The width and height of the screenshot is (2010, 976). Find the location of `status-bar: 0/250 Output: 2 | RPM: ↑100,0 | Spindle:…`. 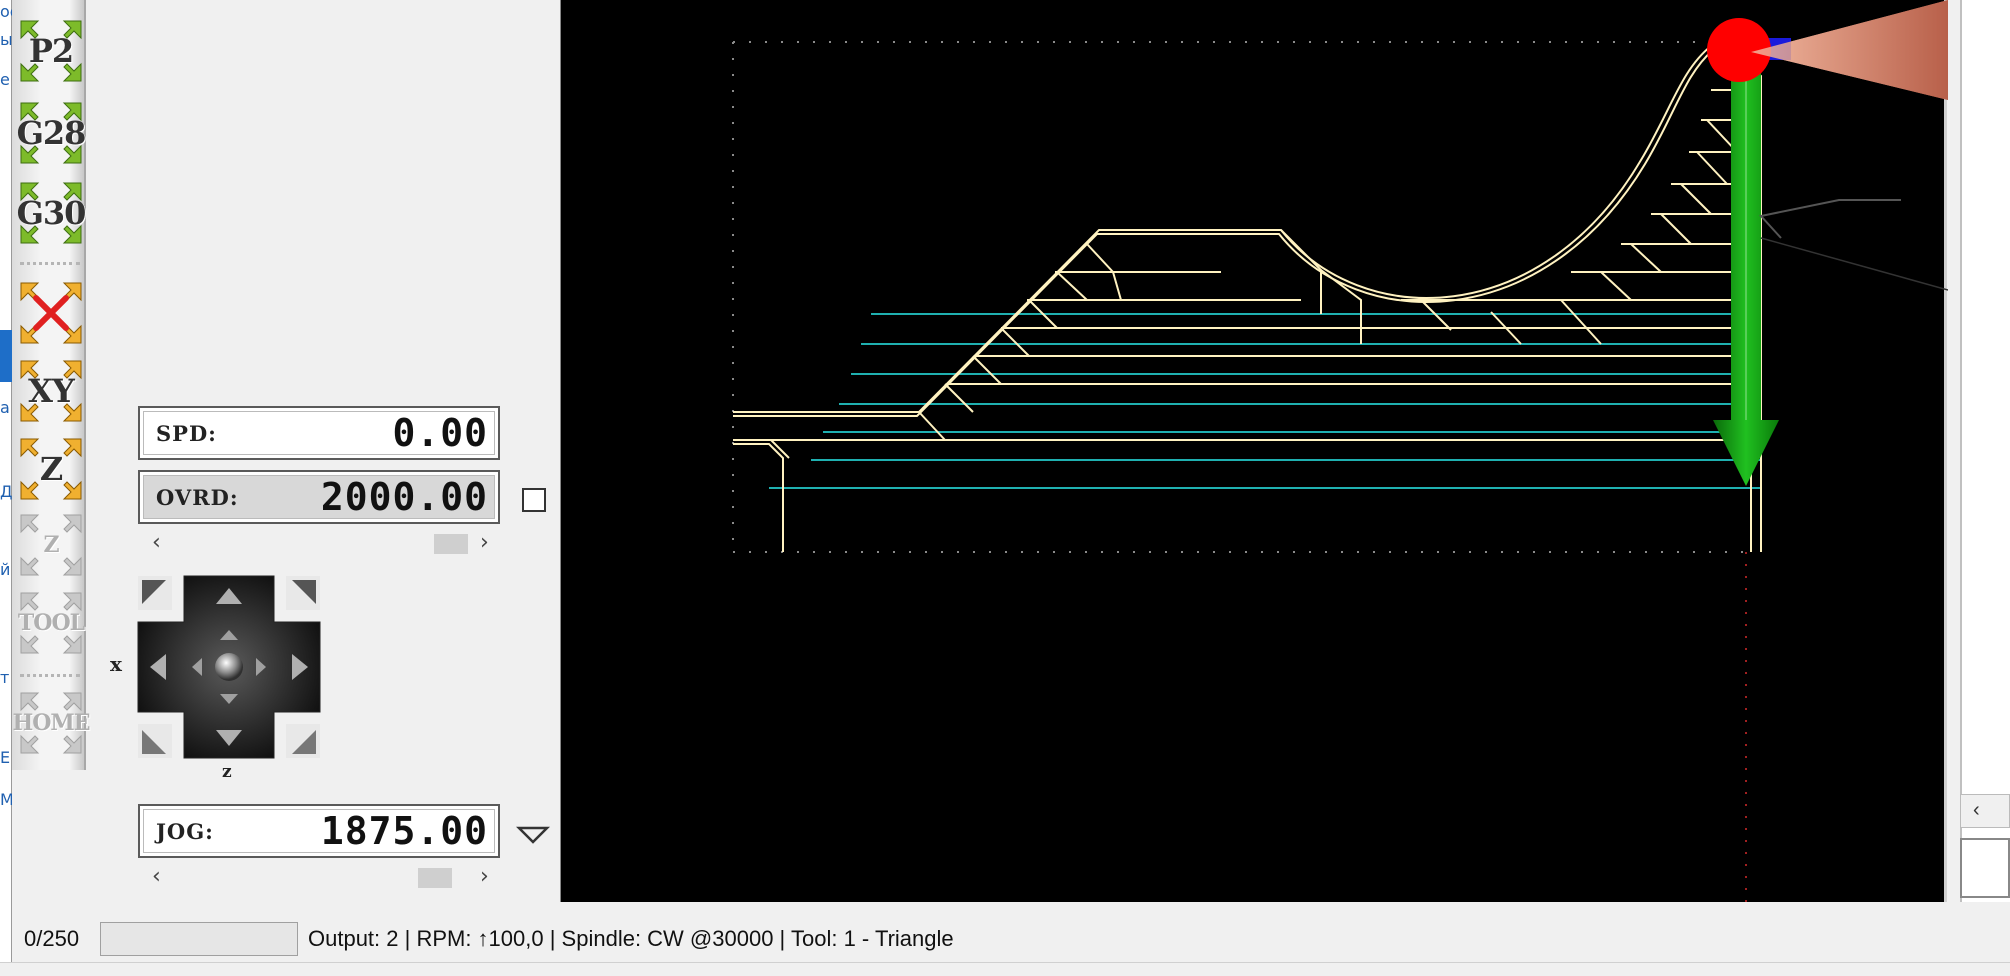

status-bar: 0/250 Output: 2 | RPM: ↑100,0 | Spindle:… is located at coordinates (1011, 939).